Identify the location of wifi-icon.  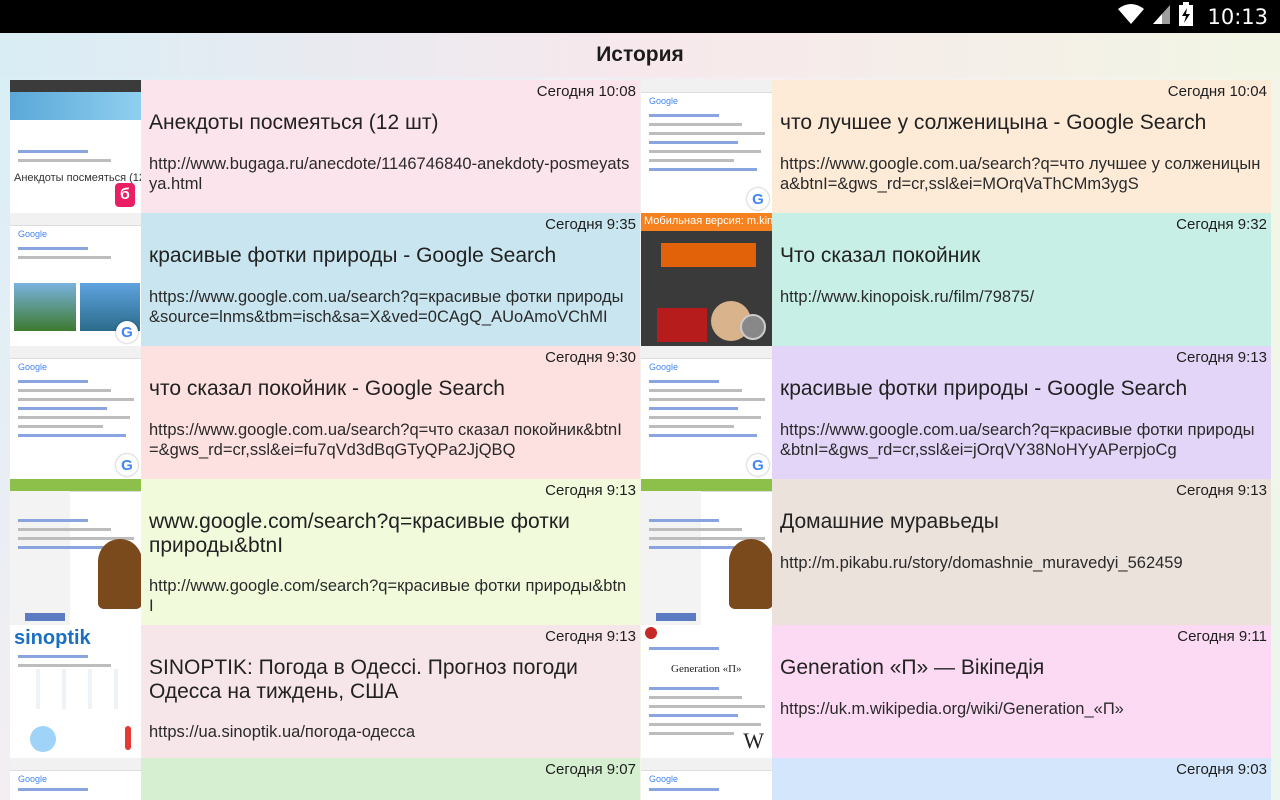
(1131, 16).